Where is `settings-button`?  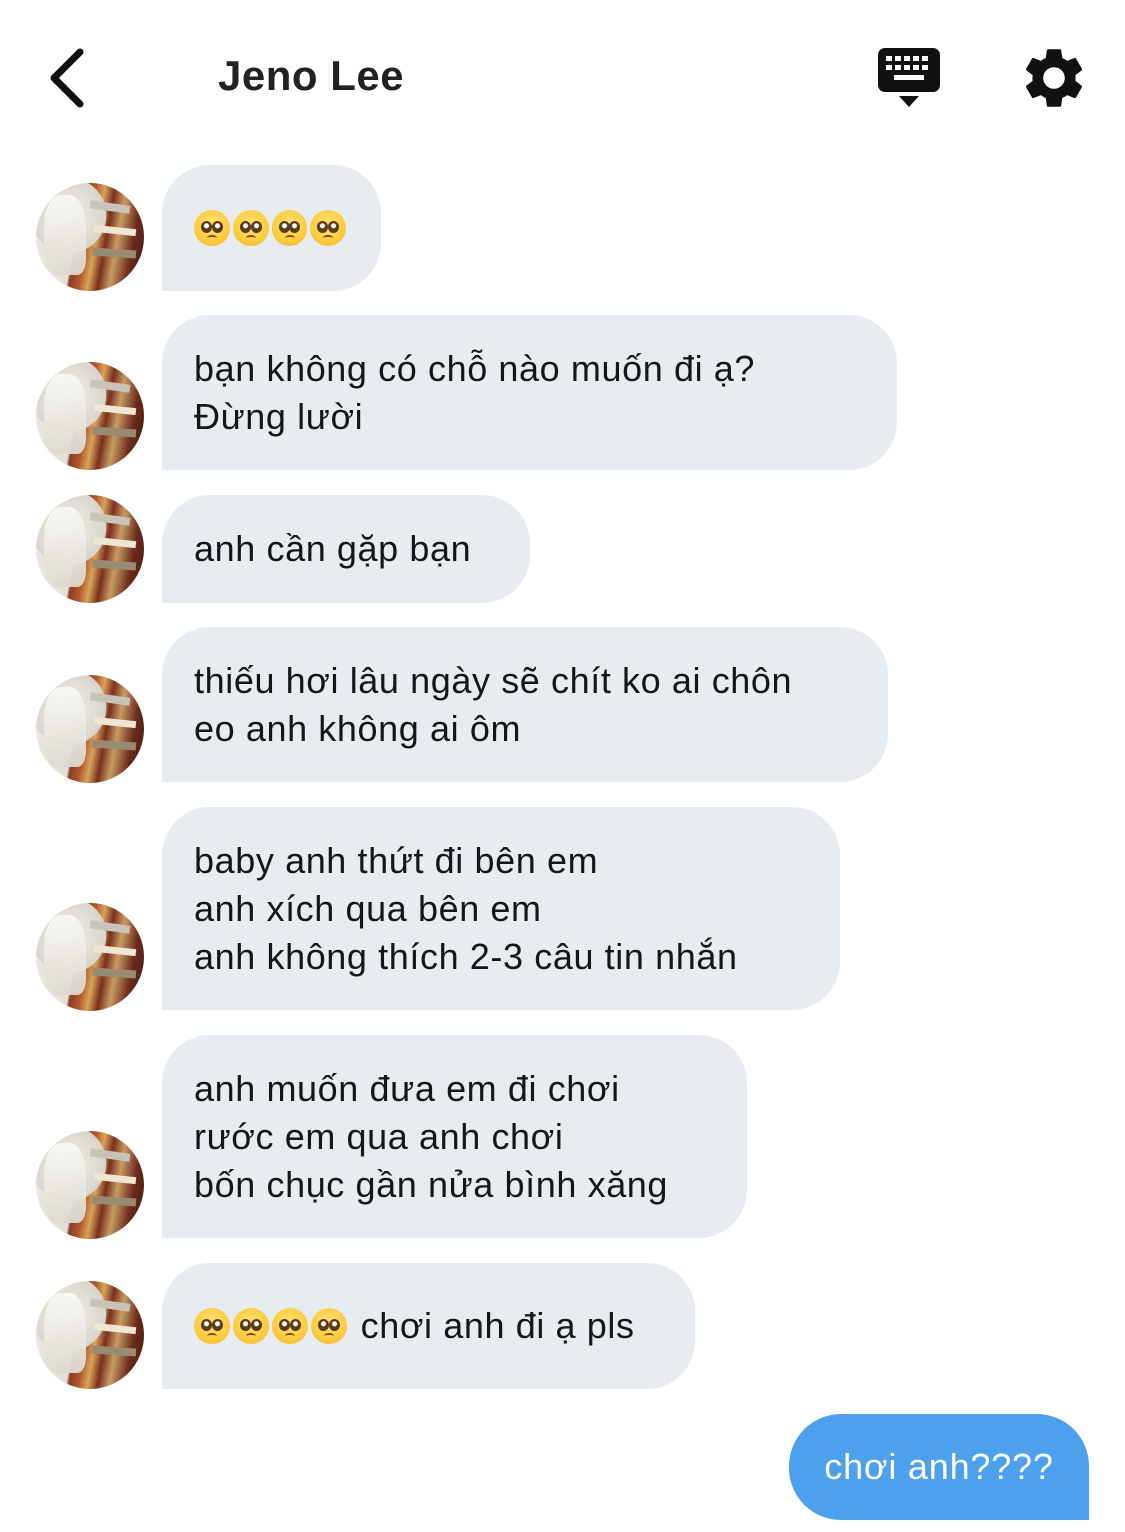
settings-button is located at coordinates (1054, 78).